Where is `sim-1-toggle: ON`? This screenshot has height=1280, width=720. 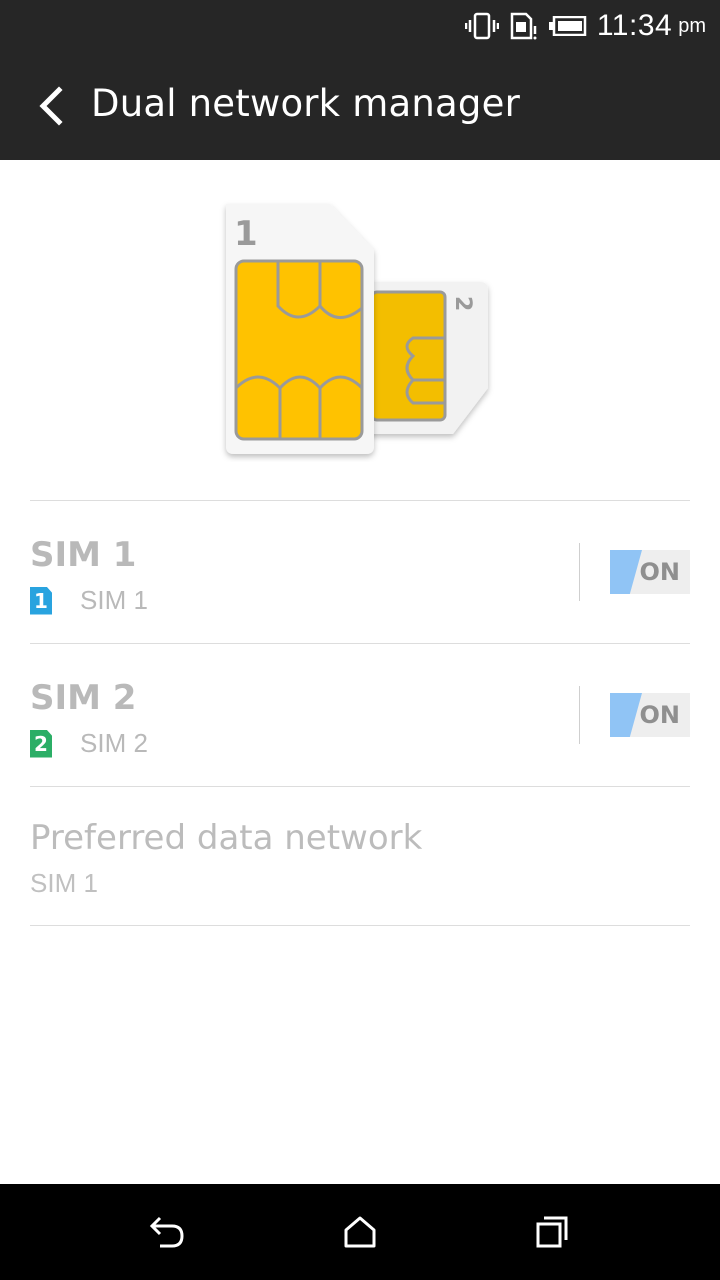 sim-1-toggle: ON is located at coordinates (650, 572).